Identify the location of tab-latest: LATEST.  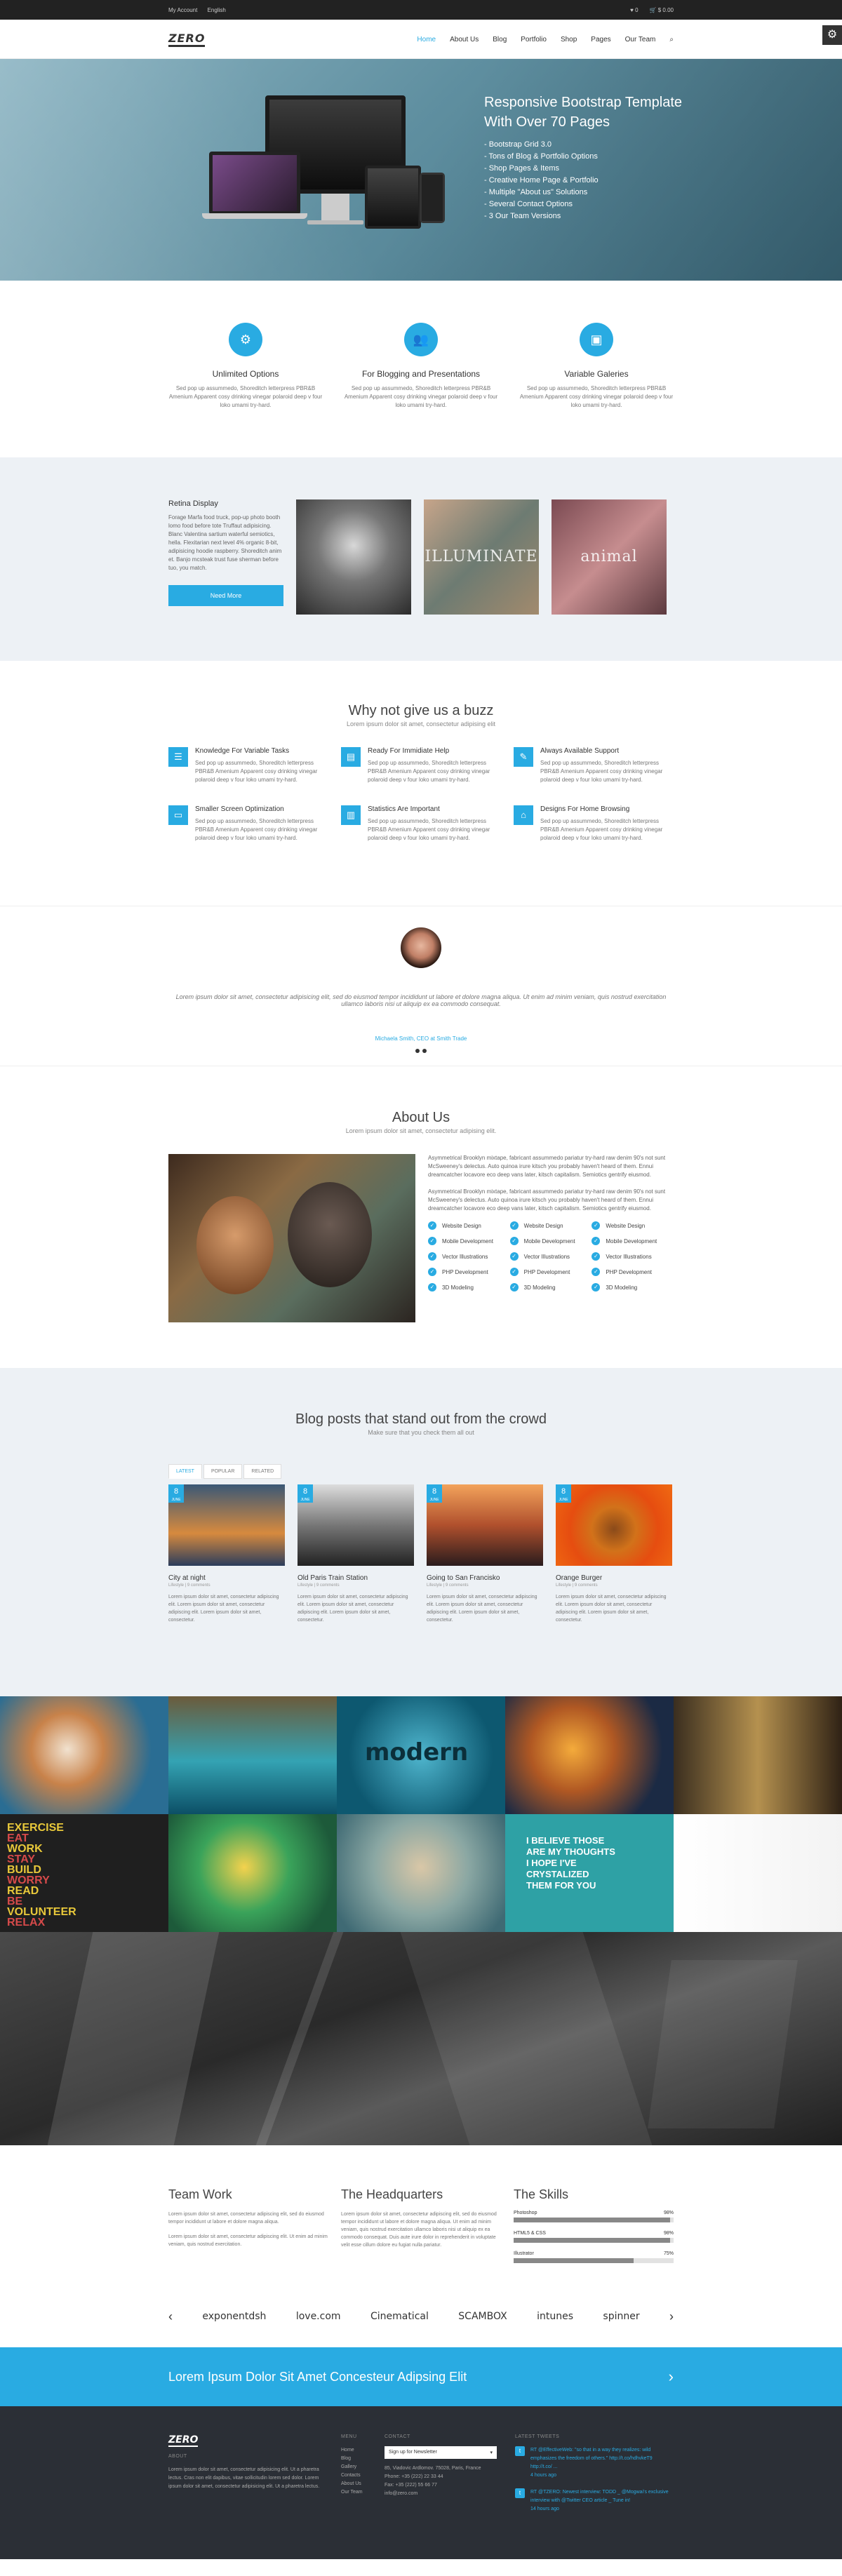
(185, 1471).